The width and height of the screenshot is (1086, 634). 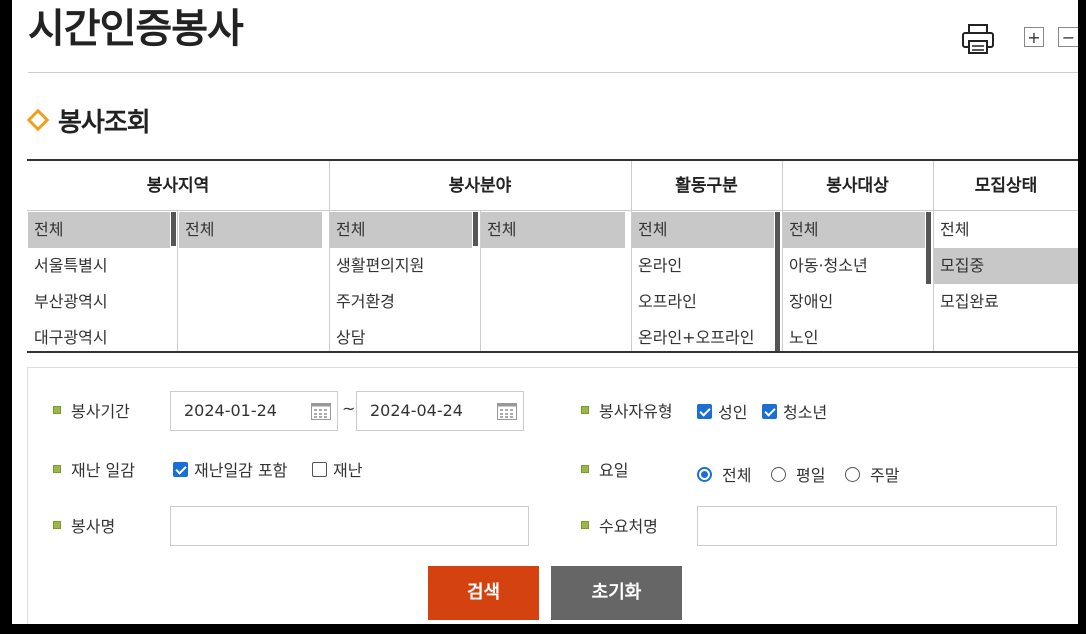 I want to click on list-item: 부산광역시, so click(x=99, y=302).